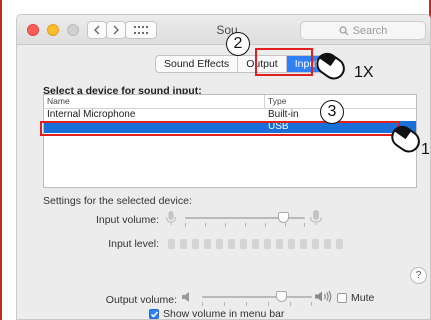  I want to click on title-bar: Sou Search, so click(223, 30).